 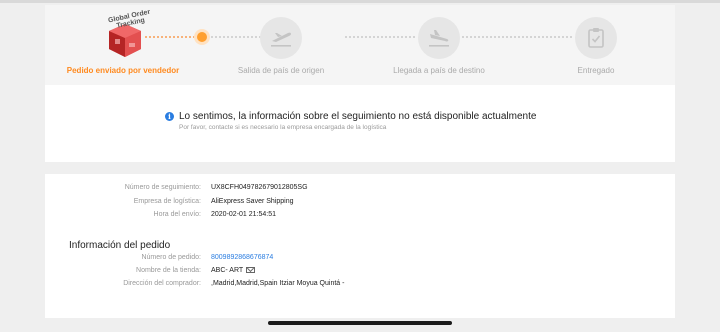 What do you see at coordinates (202, 37) in the screenshot?
I see `current-step-dot` at bounding box center [202, 37].